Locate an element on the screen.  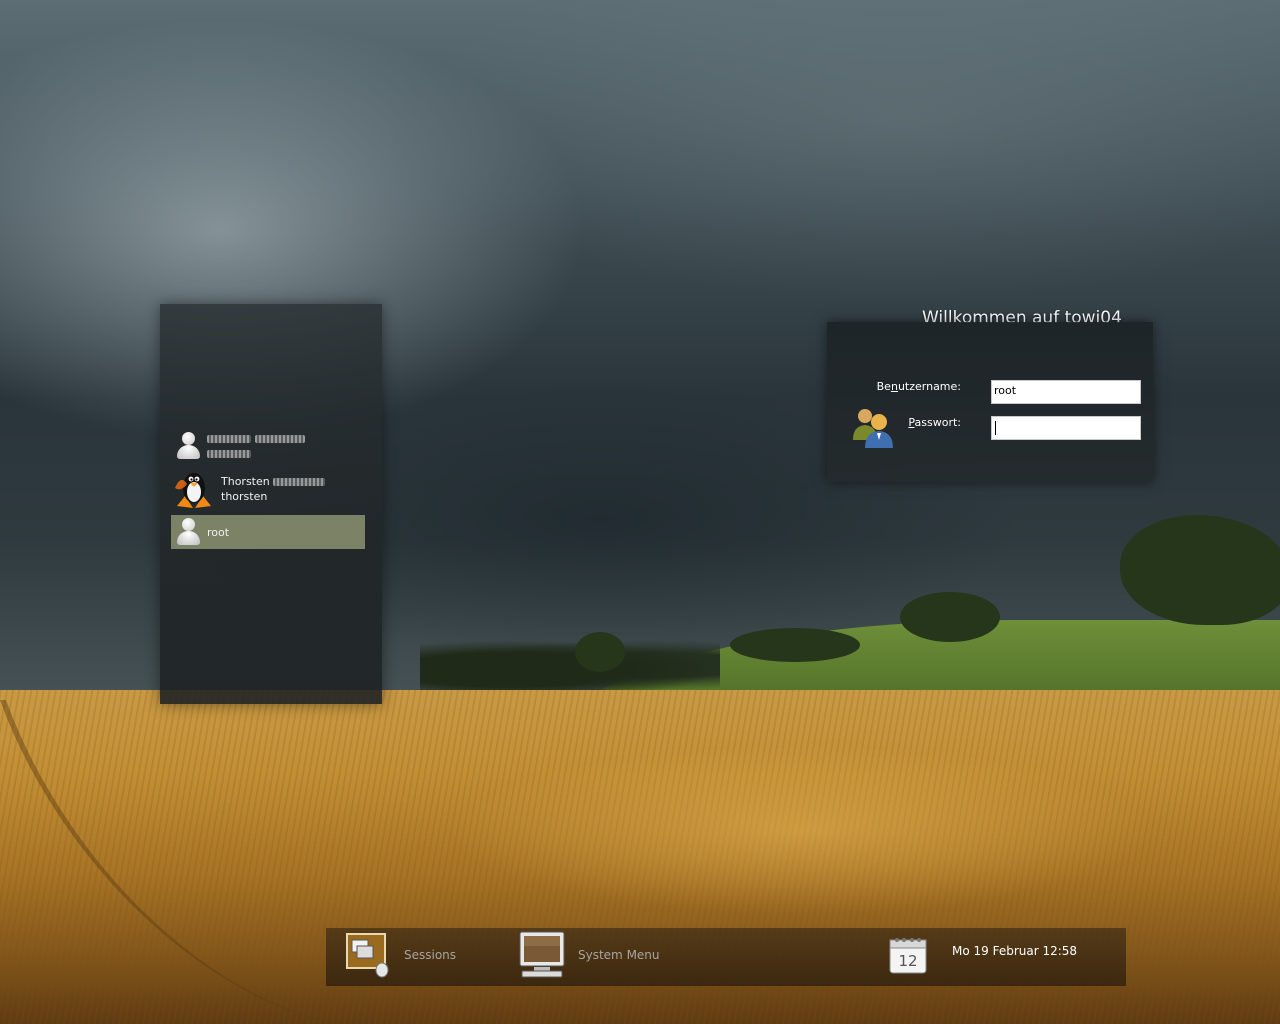
user-list-item: Thorsten thorsten is located at coordinates (268, 489).